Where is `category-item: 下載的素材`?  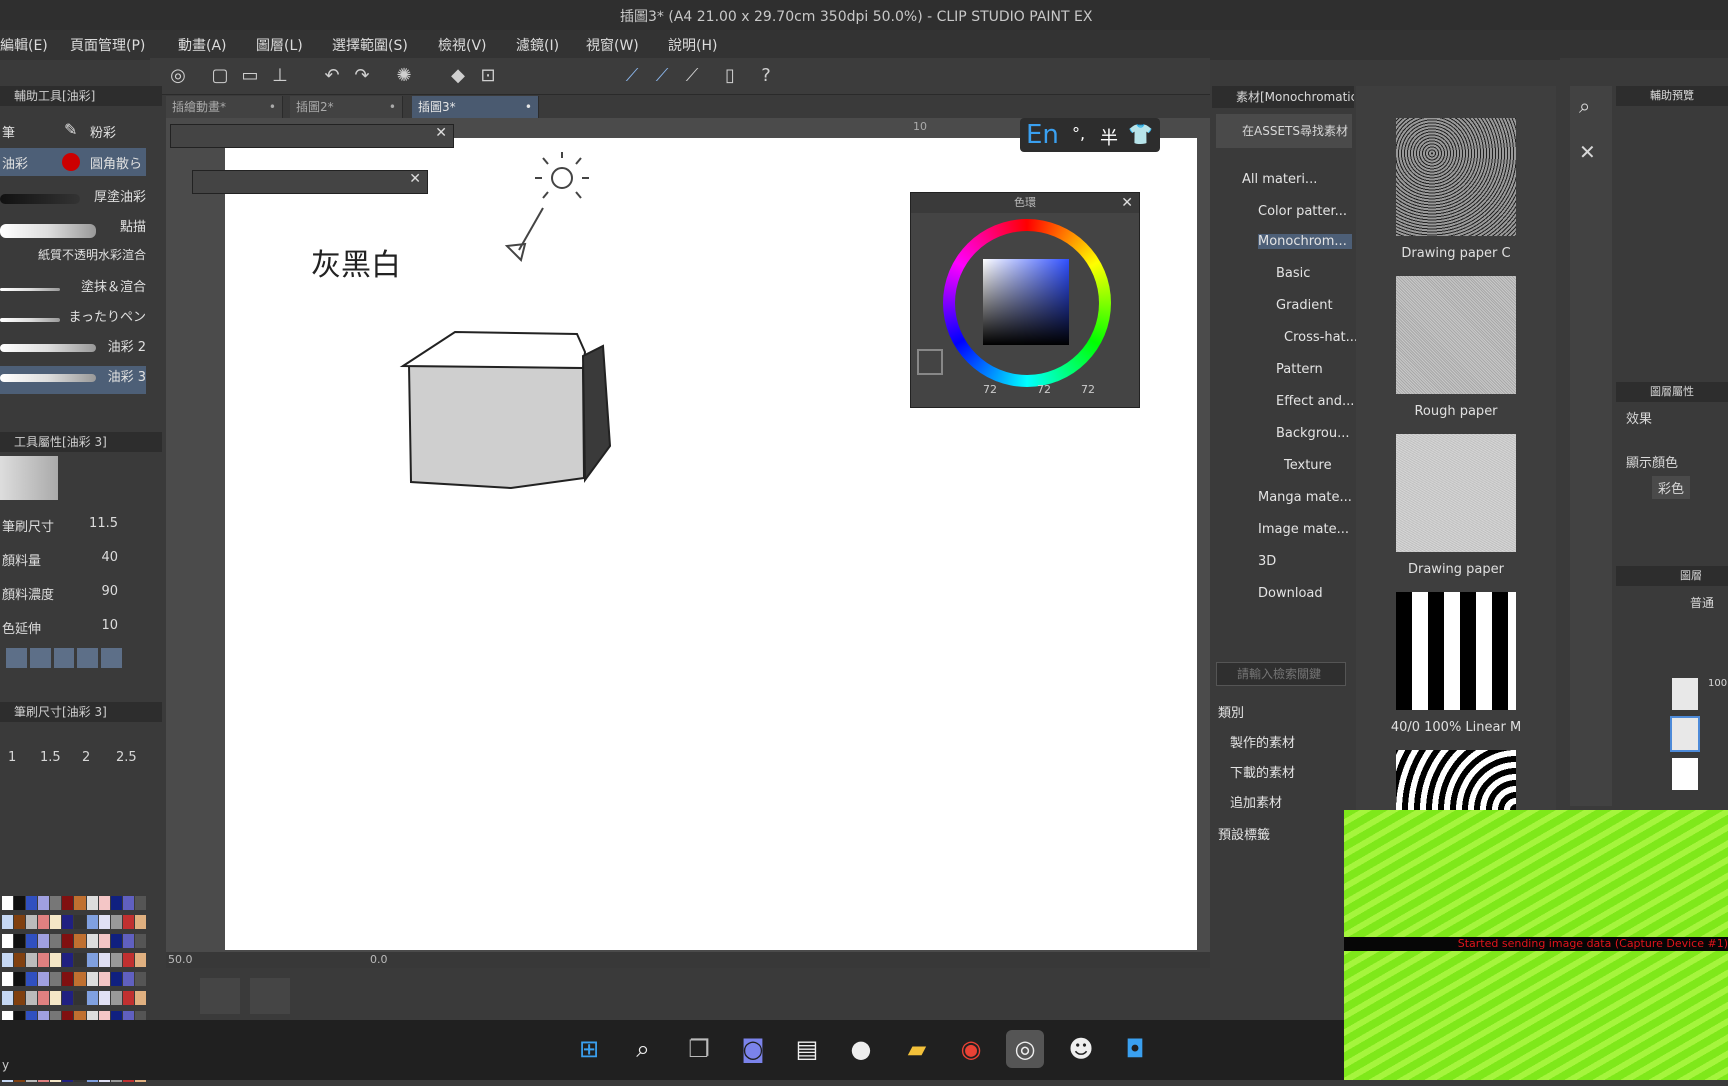
category-item: 下載的素材 is located at coordinates (1262, 771).